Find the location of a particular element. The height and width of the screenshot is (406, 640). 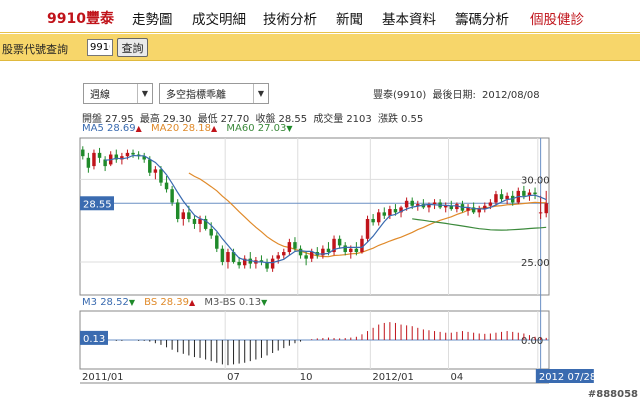

x-tick-label: 2011/01 is located at coordinates (103, 377).